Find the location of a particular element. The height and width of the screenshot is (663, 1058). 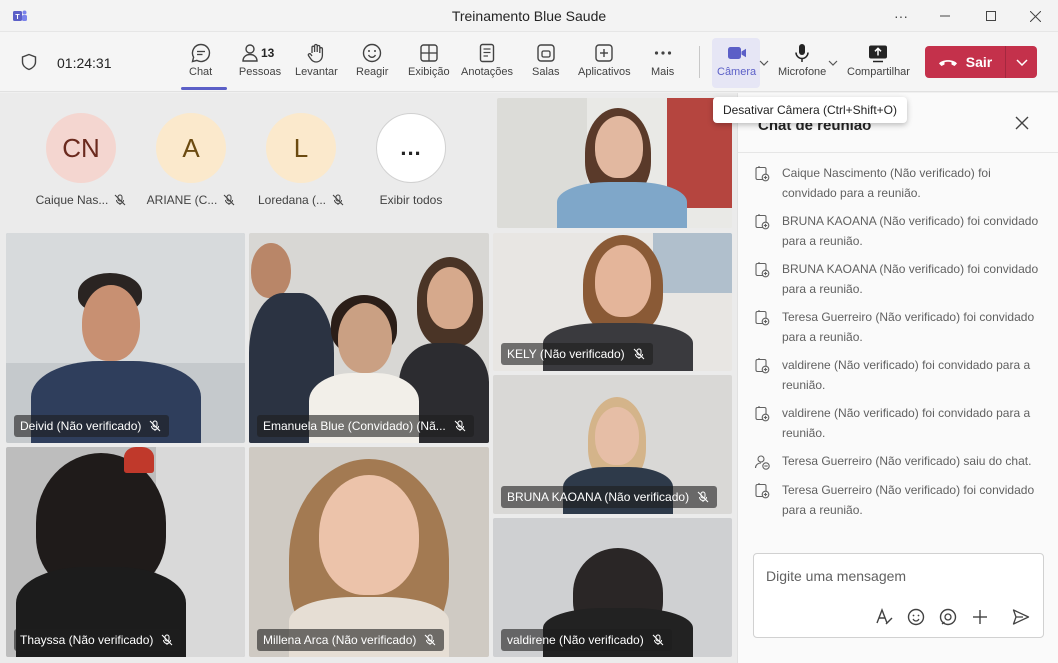

avatar: CN is located at coordinates (81, 148).